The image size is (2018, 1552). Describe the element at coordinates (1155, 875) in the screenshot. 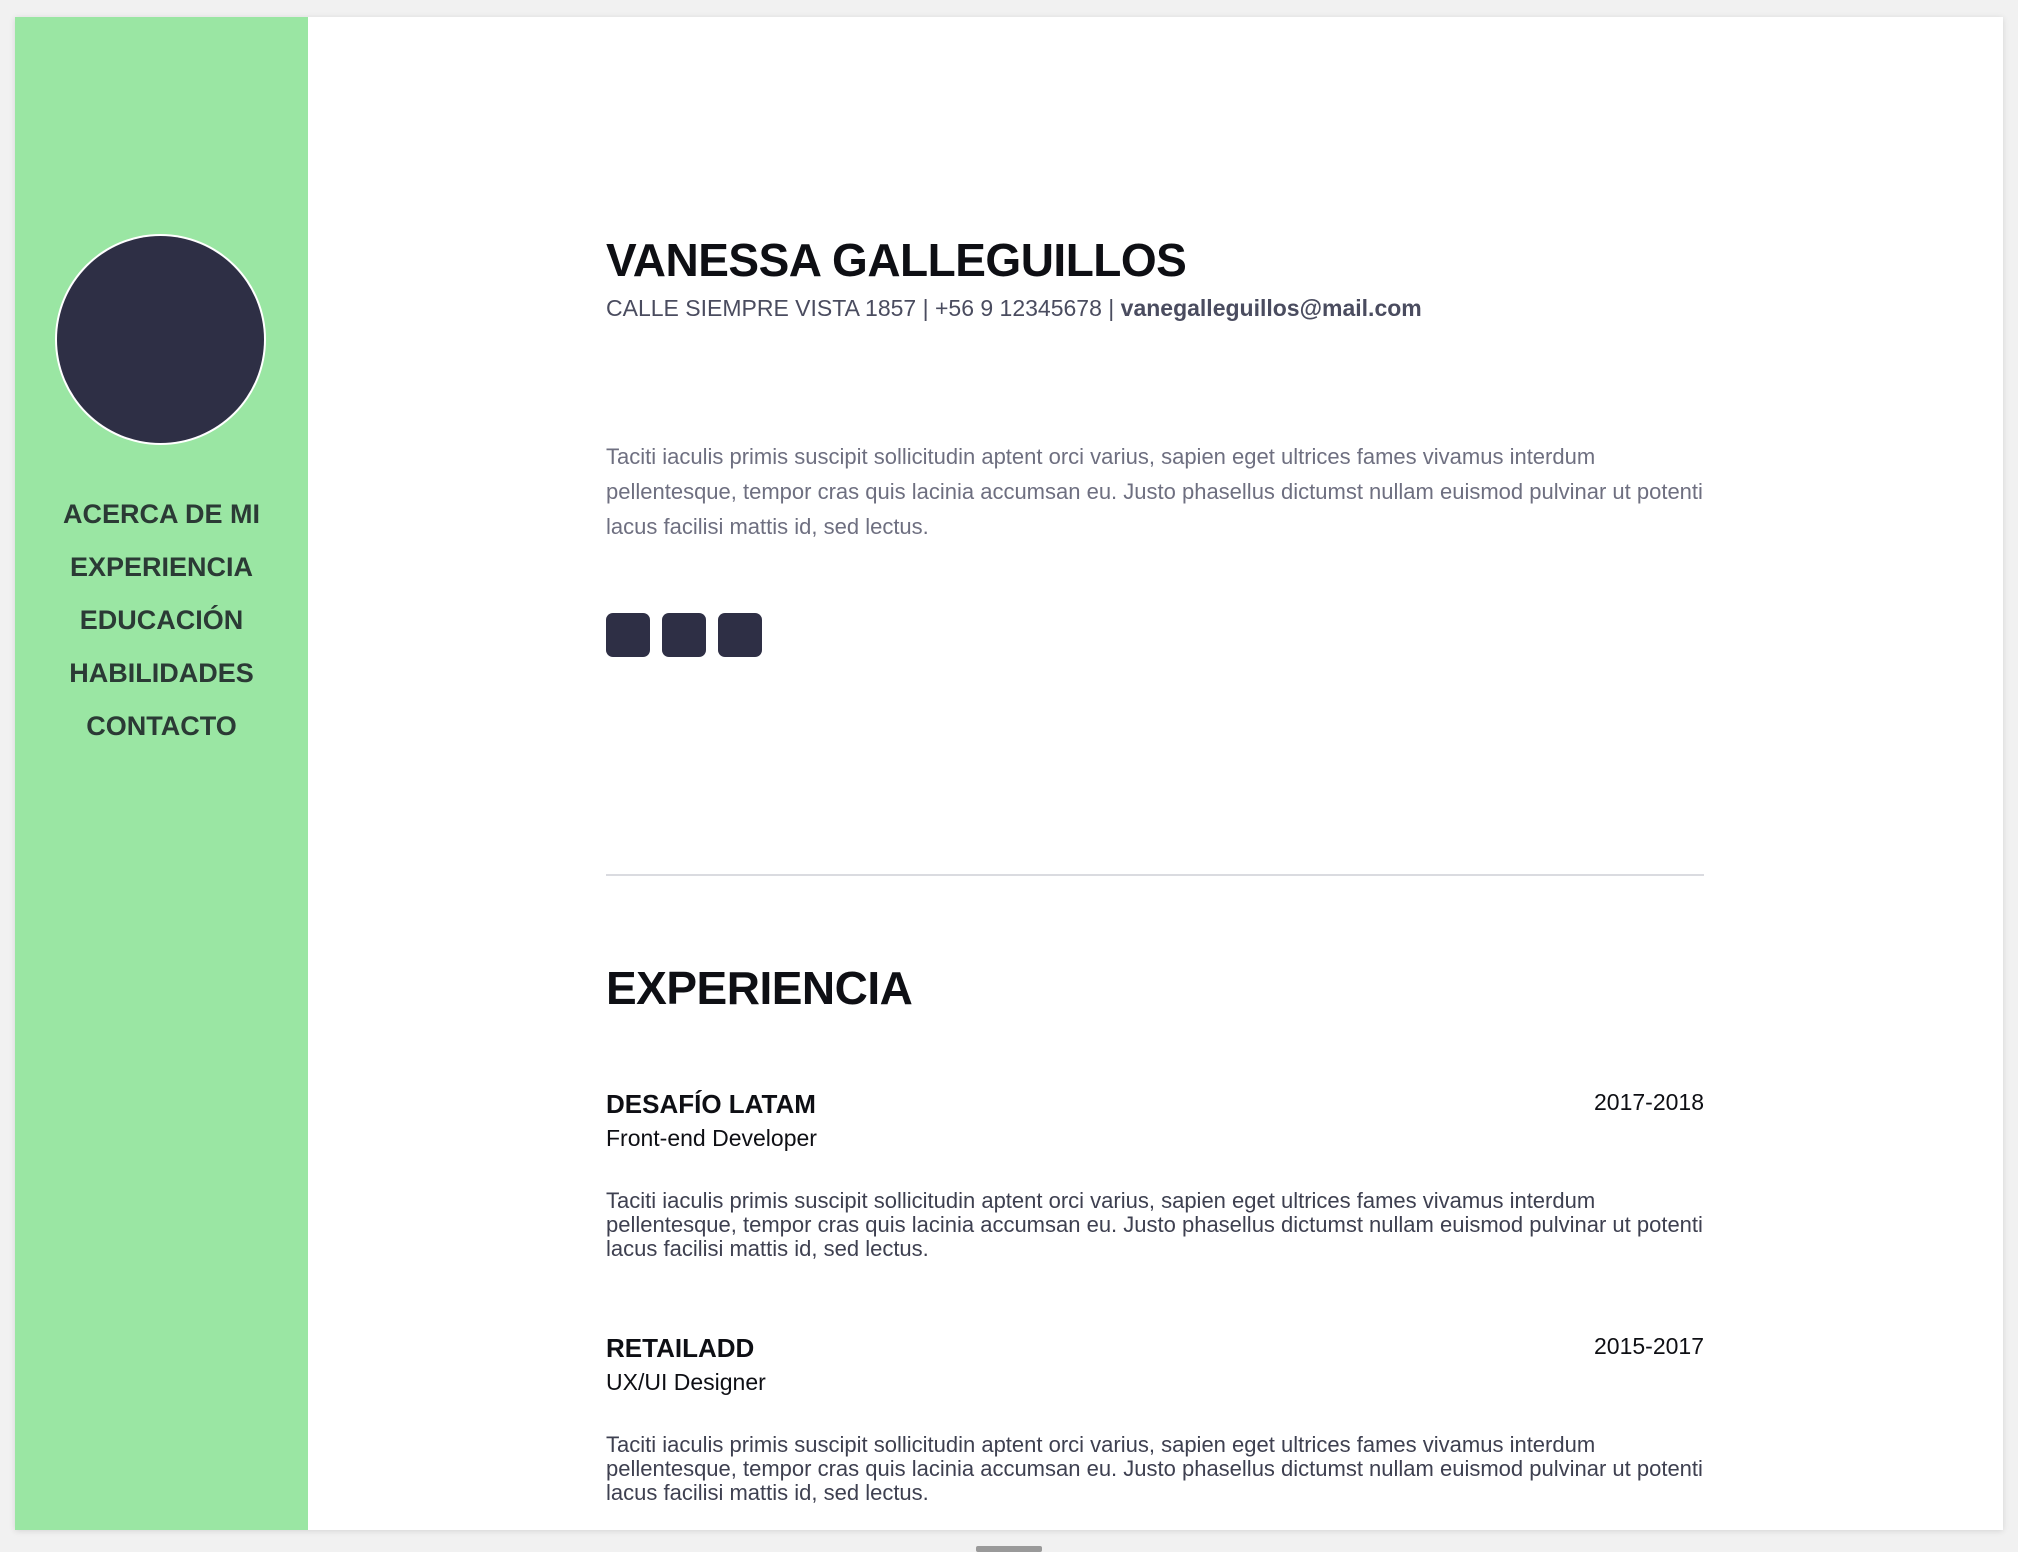

I see `section-divider` at that location.